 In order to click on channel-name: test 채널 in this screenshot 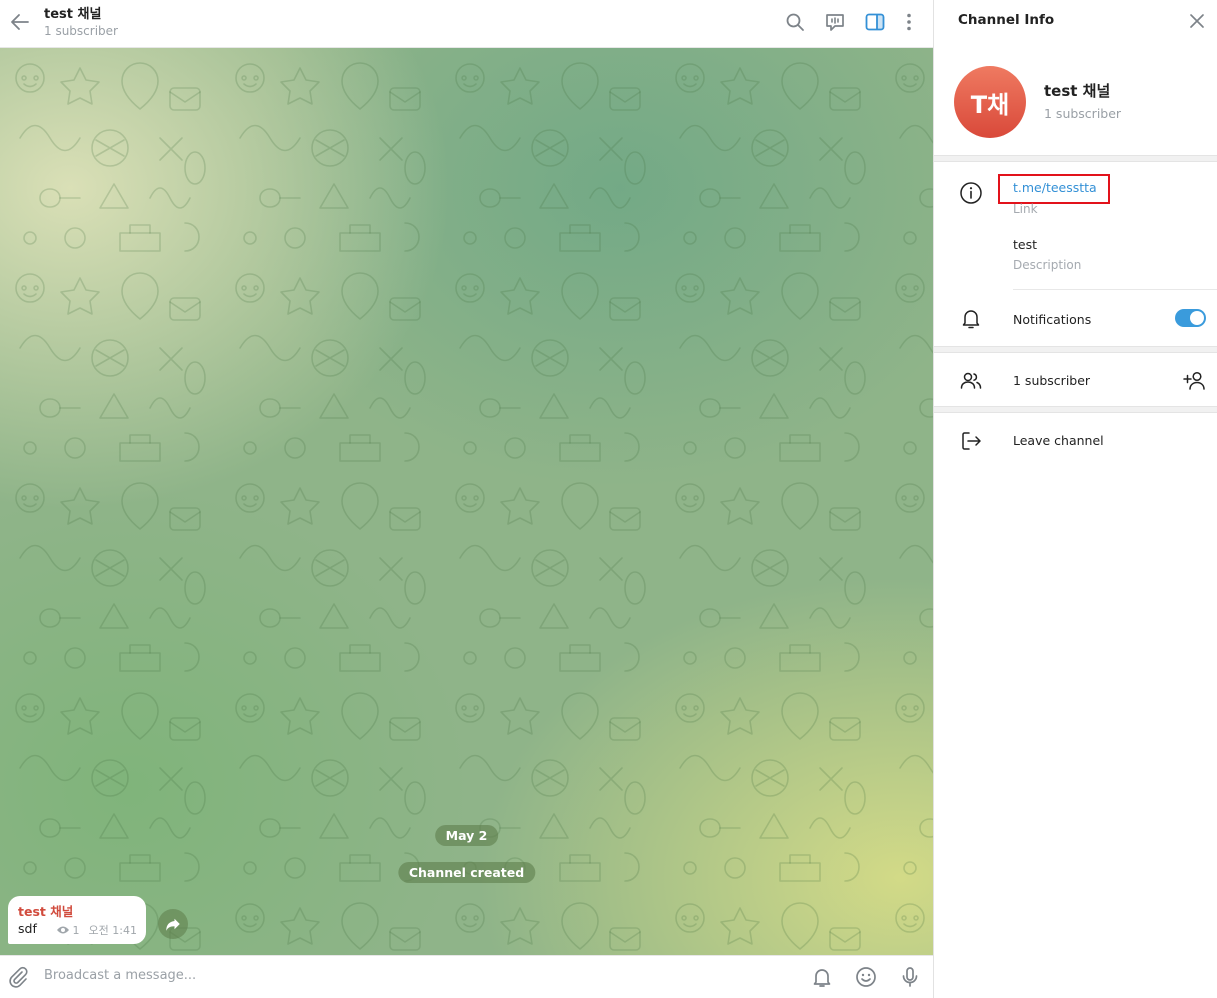, I will do `click(1077, 91)`.